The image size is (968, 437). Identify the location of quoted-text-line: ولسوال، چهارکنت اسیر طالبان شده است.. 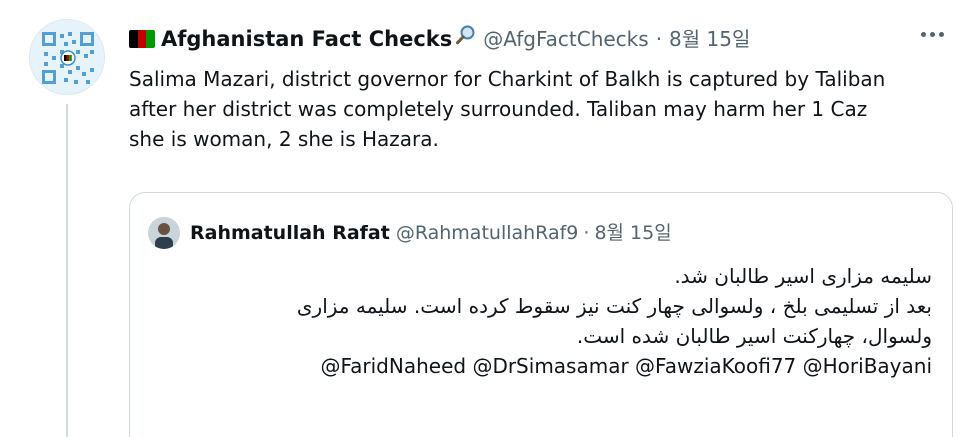
(754, 336).